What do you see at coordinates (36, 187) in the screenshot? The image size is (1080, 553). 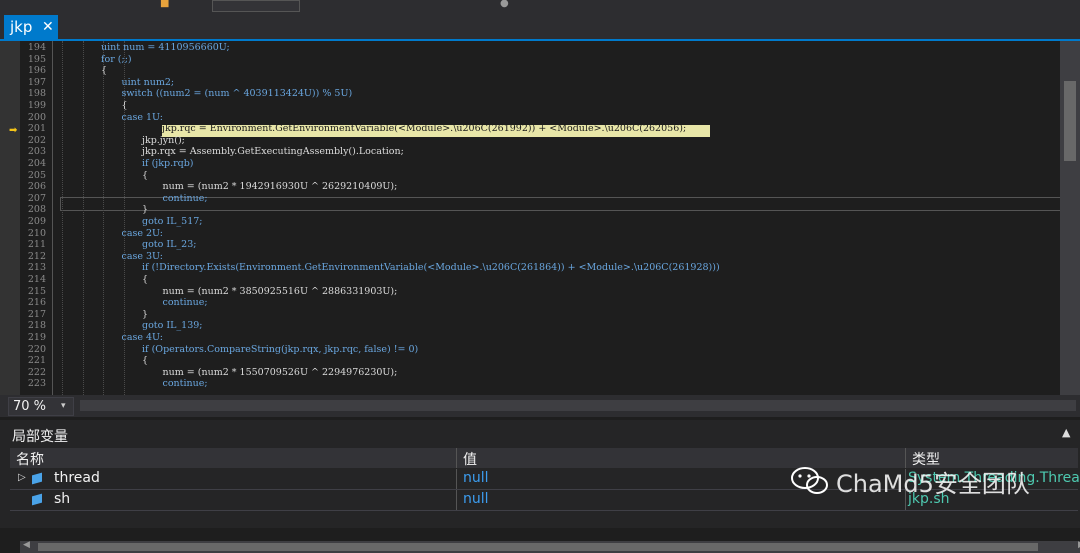 I see `line-number: 206` at bounding box center [36, 187].